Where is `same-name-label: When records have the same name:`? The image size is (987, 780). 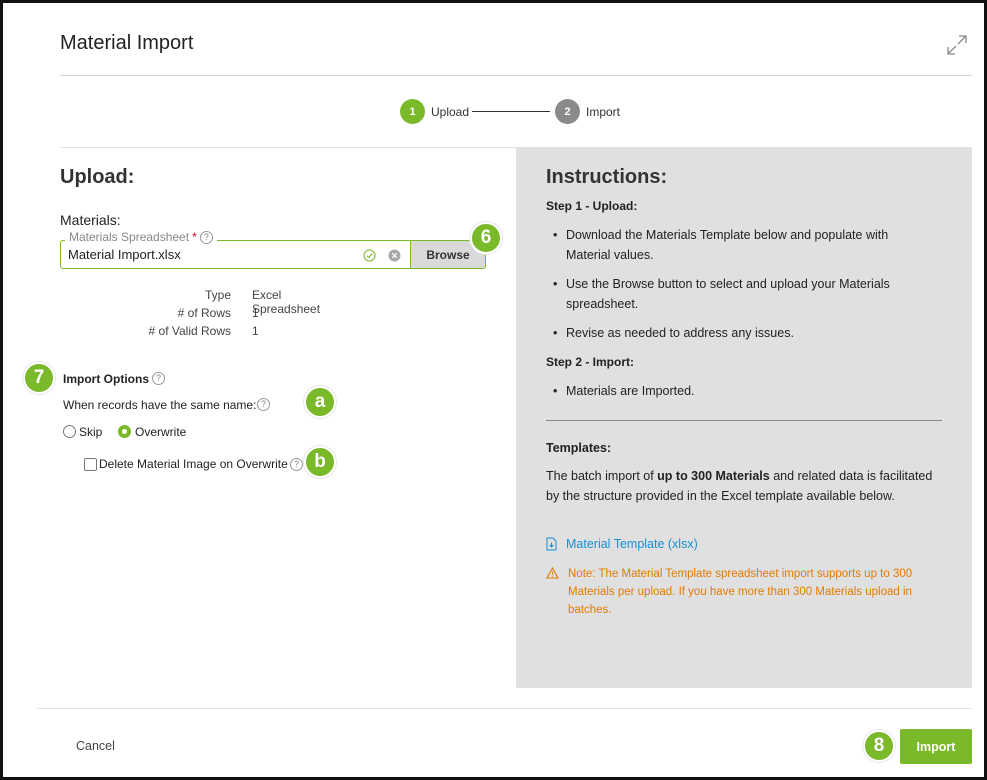
same-name-label: When records have the same name: is located at coordinates (160, 405).